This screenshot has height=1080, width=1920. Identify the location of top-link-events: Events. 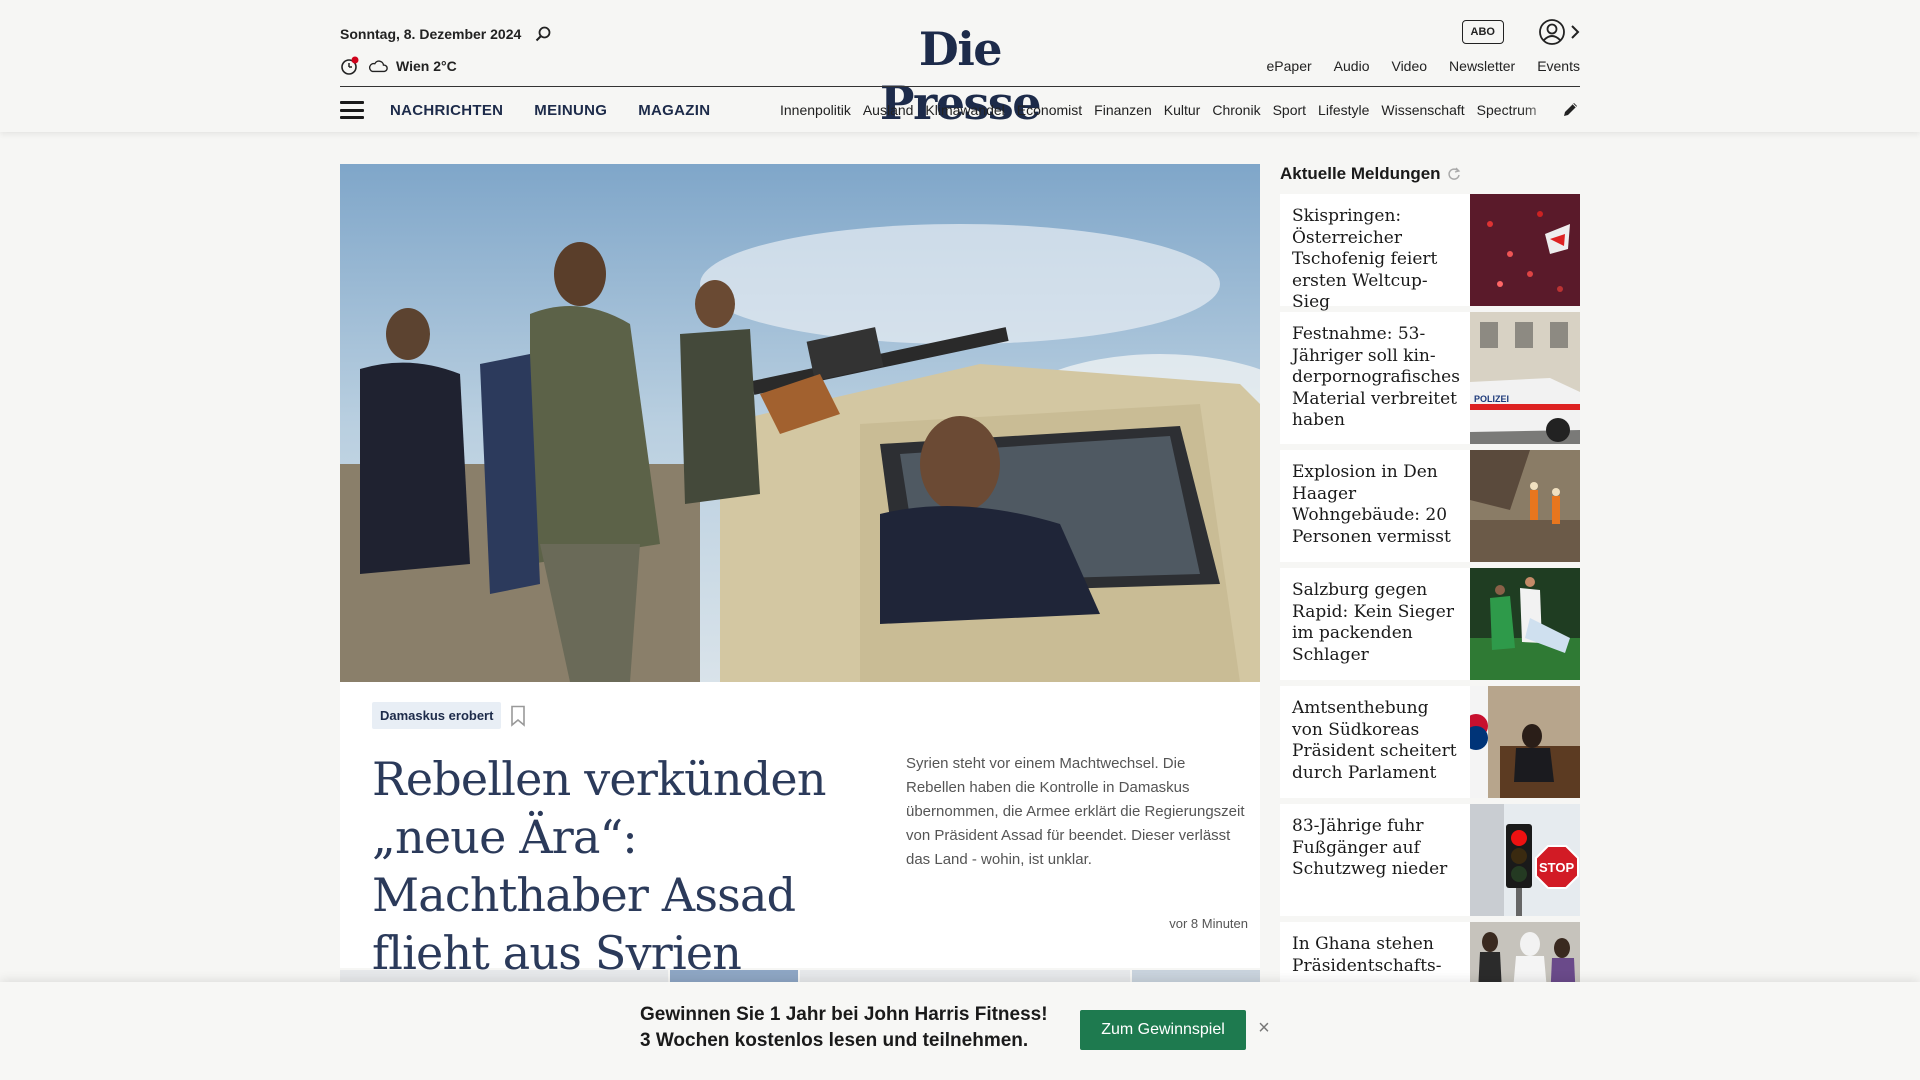
(1558, 66).